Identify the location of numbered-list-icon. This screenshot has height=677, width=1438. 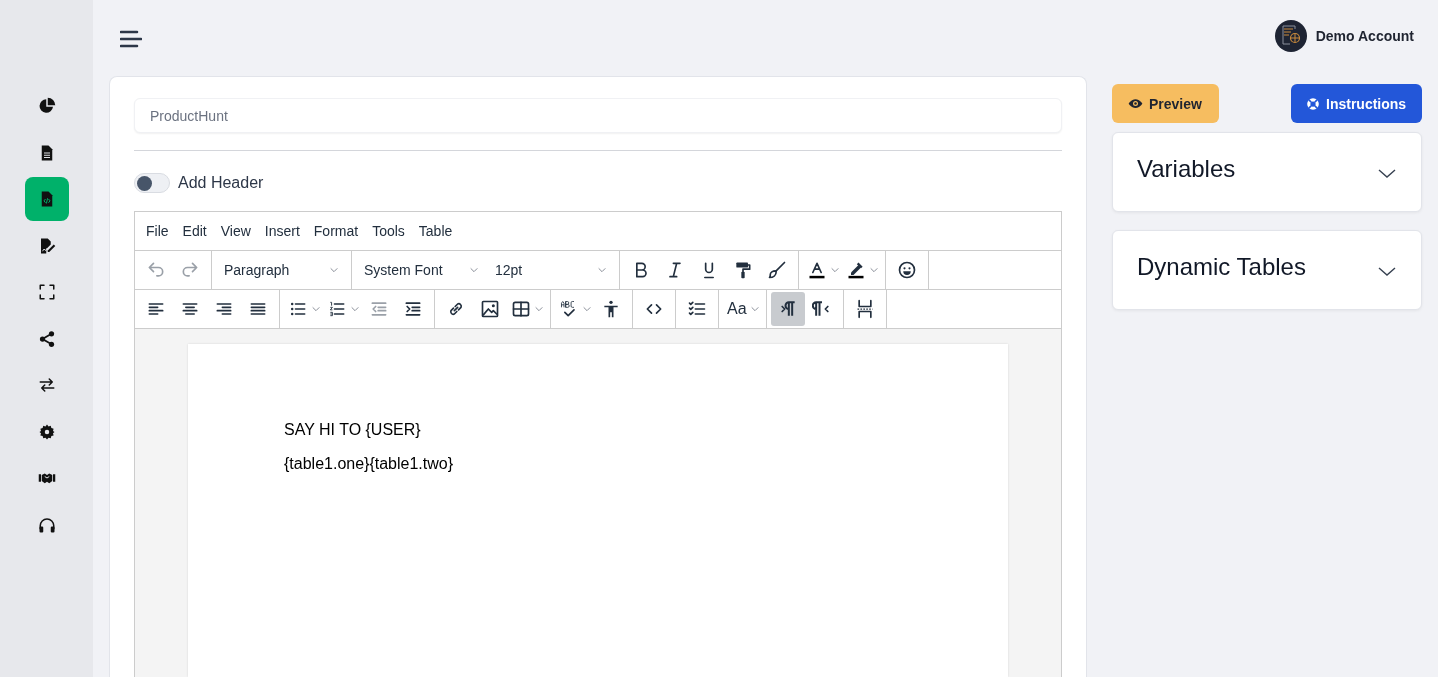
(337, 309).